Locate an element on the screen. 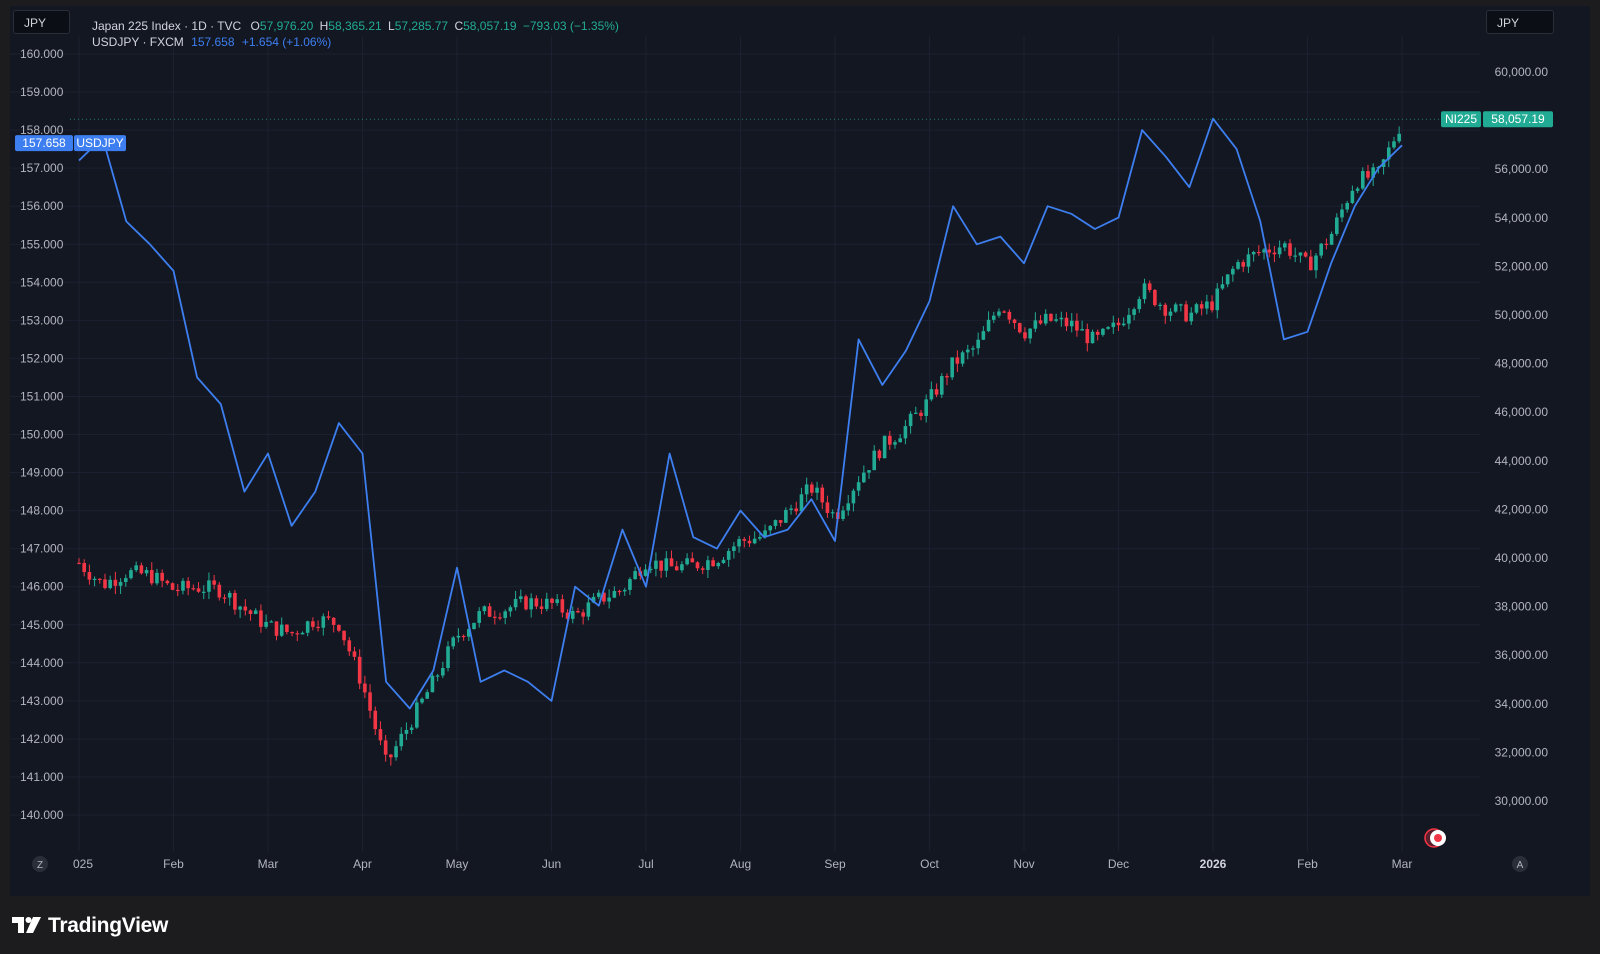 The width and height of the screenshot is (1600, 954). left-currency-button: JPY is located at coordinates (41, 22).